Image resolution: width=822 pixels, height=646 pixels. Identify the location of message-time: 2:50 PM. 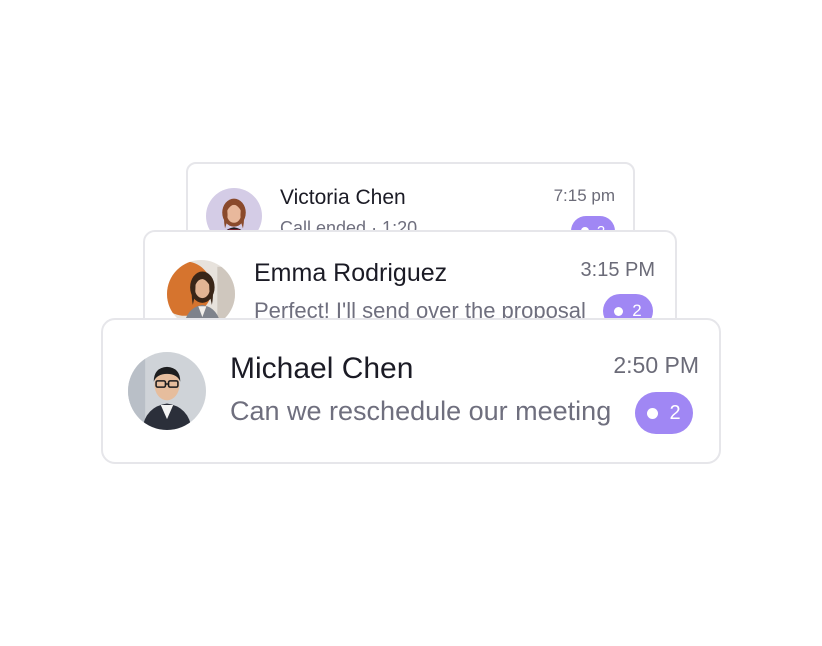
(656, 365).